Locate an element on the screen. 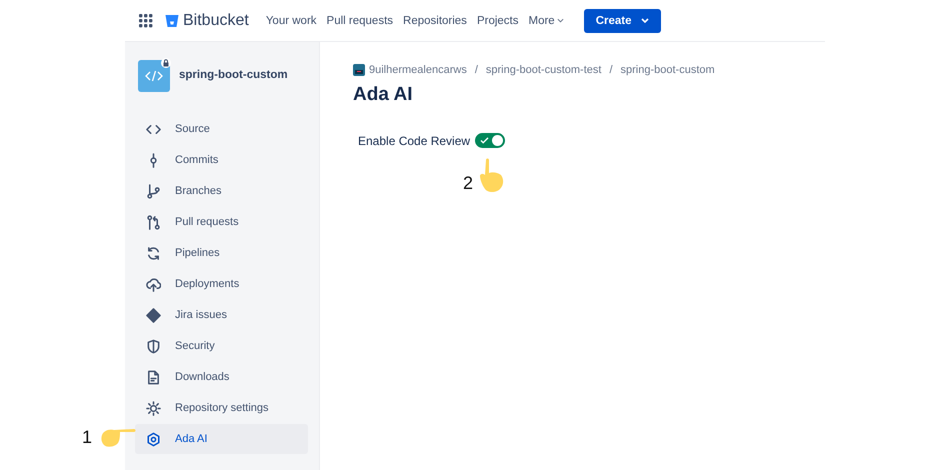 The height and width of the screenshot is (470, 950). sidebar-item: Commits is located at coordinates (221, 160).